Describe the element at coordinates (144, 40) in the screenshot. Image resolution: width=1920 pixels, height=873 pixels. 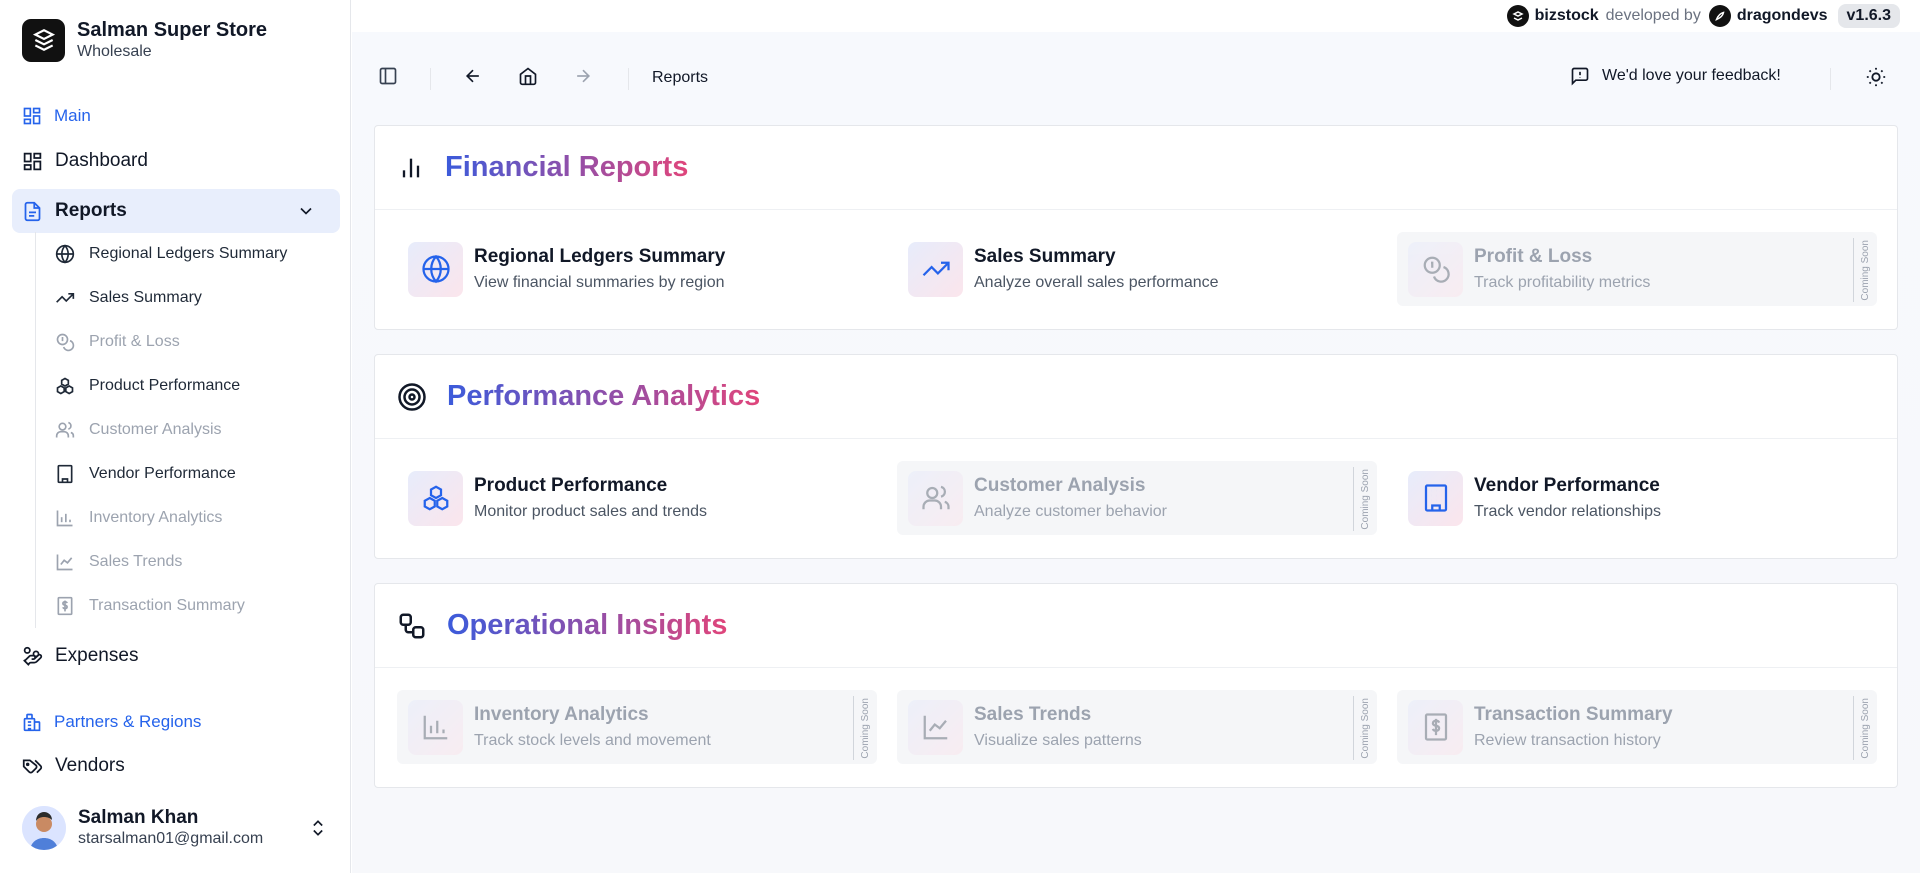
I see `store-switcher: Salman Super Store Wholesale` at that location.